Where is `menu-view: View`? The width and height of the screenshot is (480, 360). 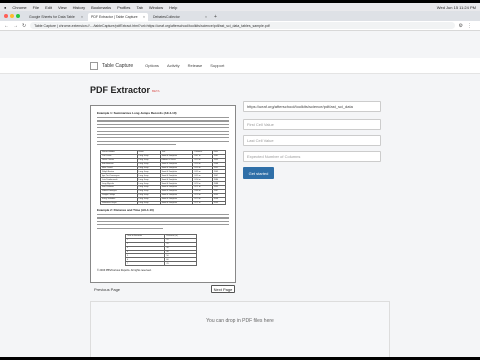
menu-view: View is located at coordinates (62, 7).